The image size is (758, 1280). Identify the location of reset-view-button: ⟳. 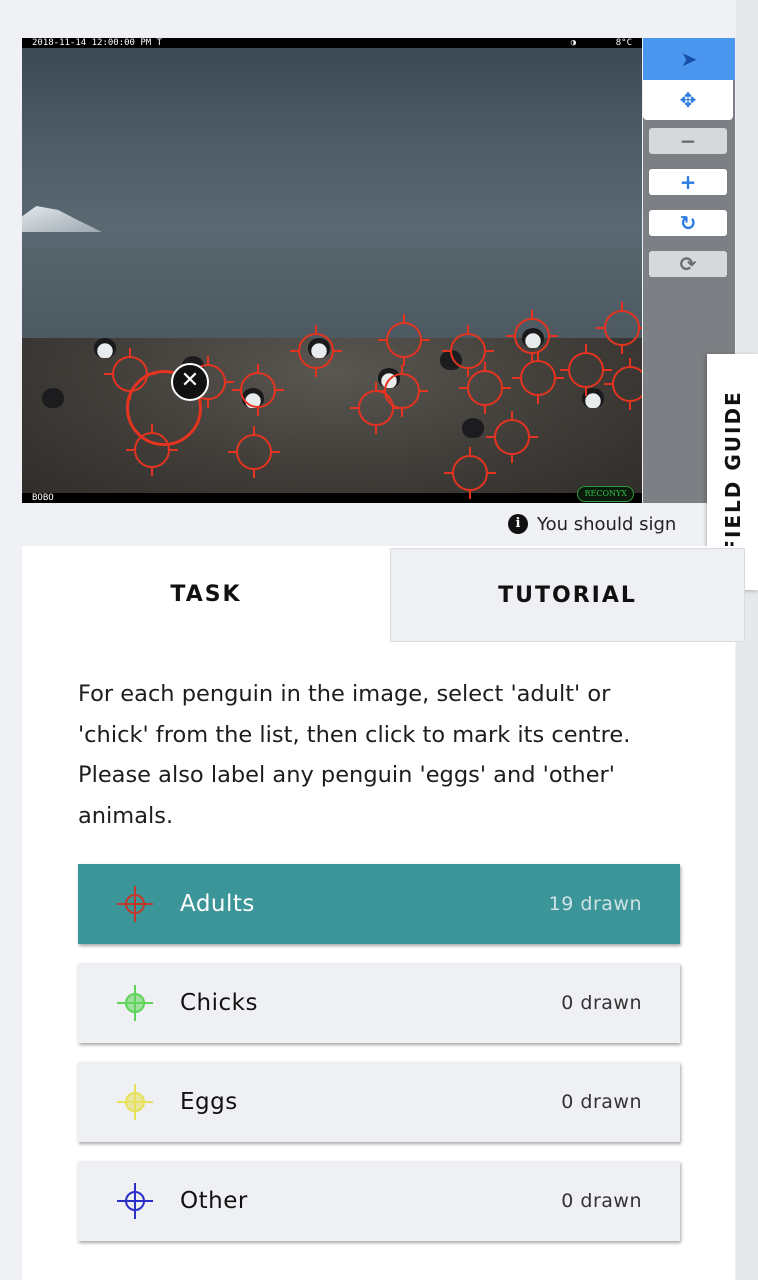
(688, 264).